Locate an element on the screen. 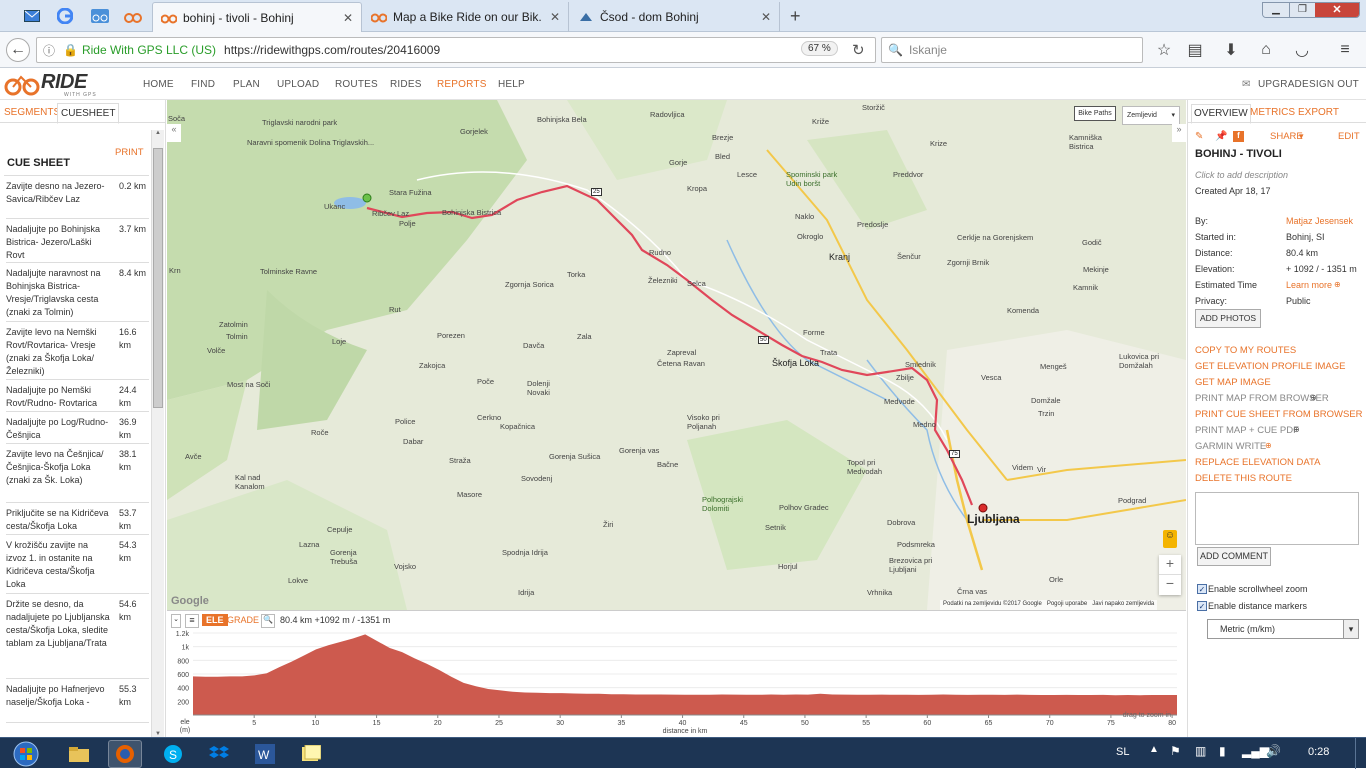 The width and height of the screenshot is (1366, 769). scrollwheel-zoom-checkbox: ✓ is located at coordinates (1202, 589).